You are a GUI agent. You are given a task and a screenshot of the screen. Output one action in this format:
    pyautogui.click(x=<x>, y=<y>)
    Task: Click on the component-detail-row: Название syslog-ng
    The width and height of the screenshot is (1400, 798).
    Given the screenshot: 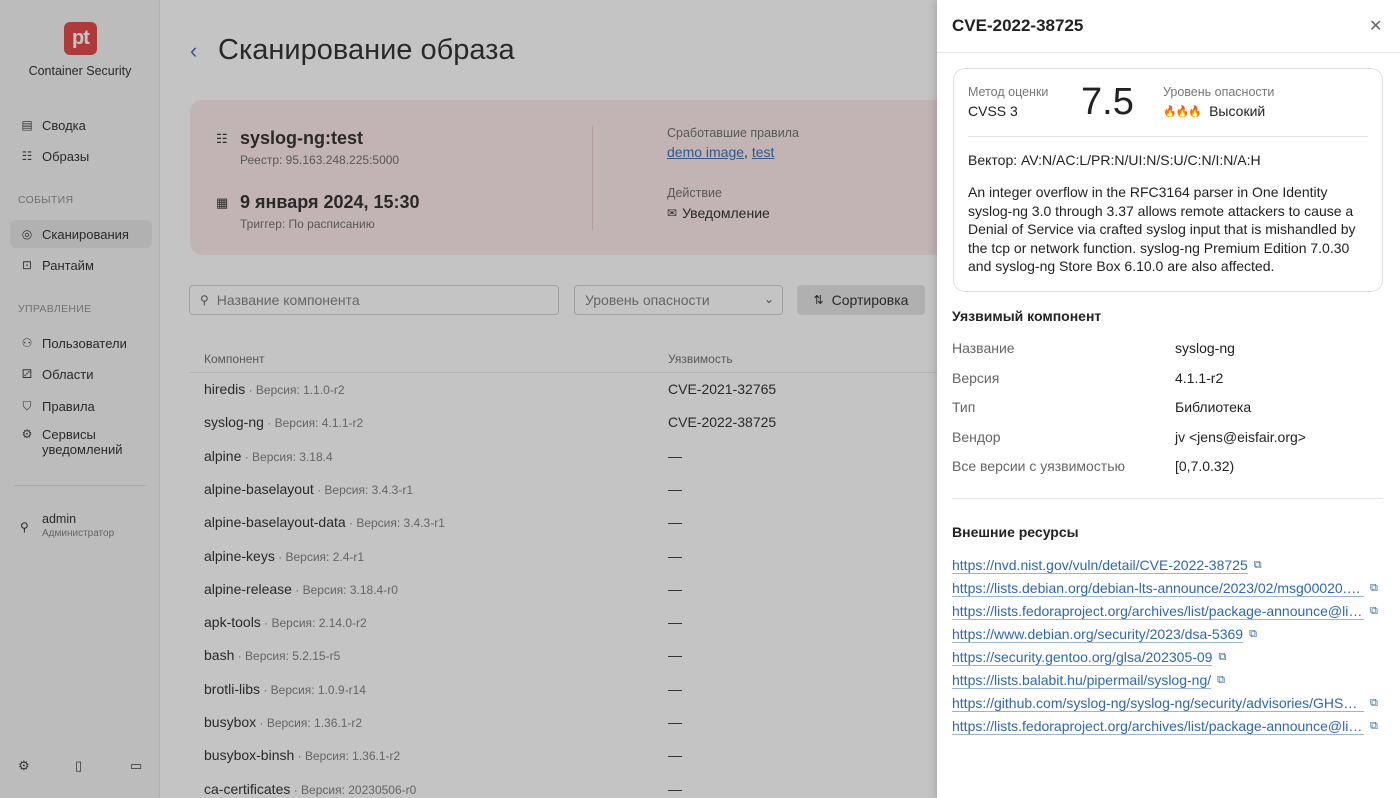 What is the action you would take?
    pyautogui.click(x=1167, y=350)
    